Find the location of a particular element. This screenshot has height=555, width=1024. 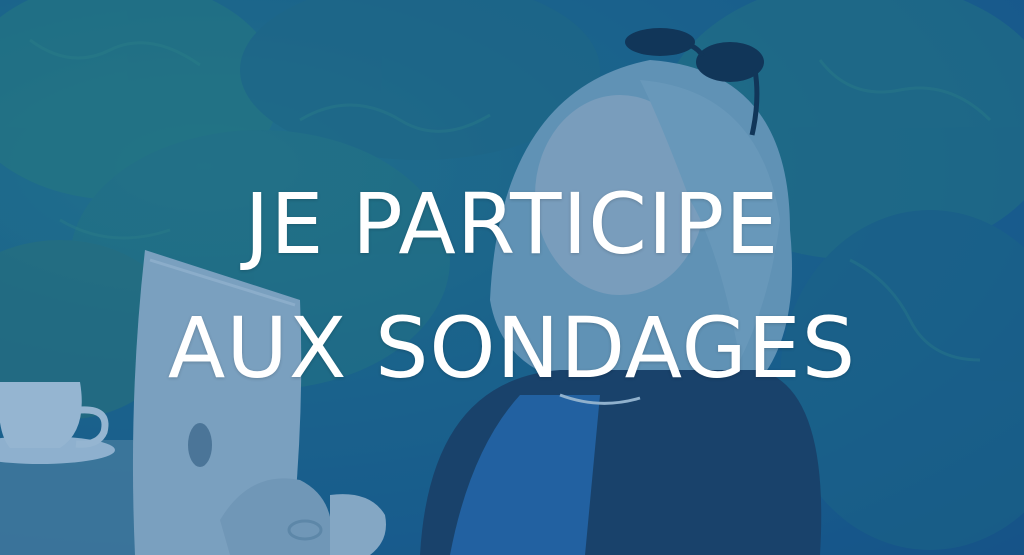

headline-line-2: AUX SONDAGES is located at coordinates (512, 348).